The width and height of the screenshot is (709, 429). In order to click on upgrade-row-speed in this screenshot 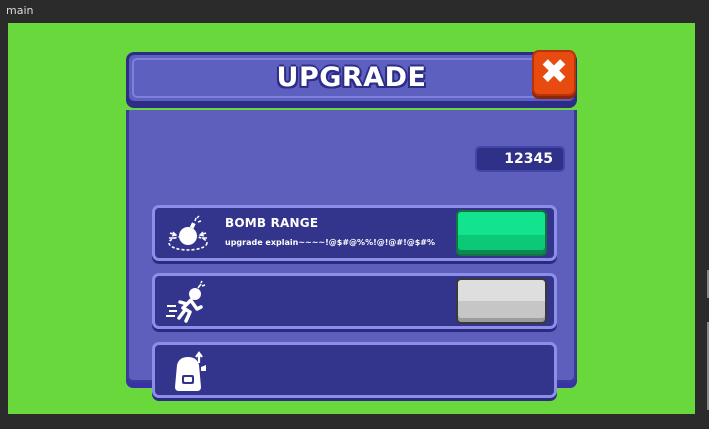, I will do `click(354, 301)`.